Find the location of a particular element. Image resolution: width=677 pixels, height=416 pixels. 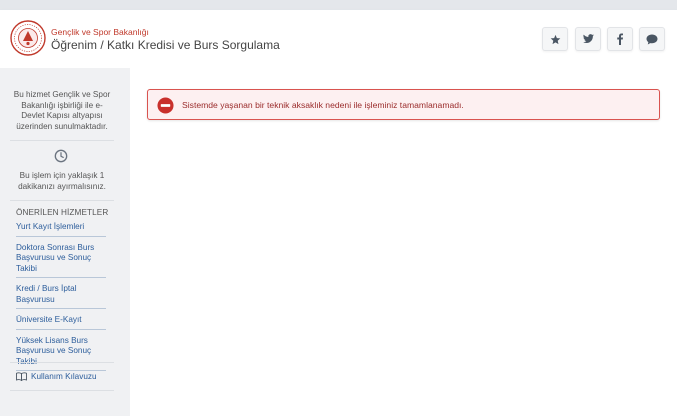

service-link-university-ekayit: Üniversite E-Kayıt is located at coordinates (61, 322).